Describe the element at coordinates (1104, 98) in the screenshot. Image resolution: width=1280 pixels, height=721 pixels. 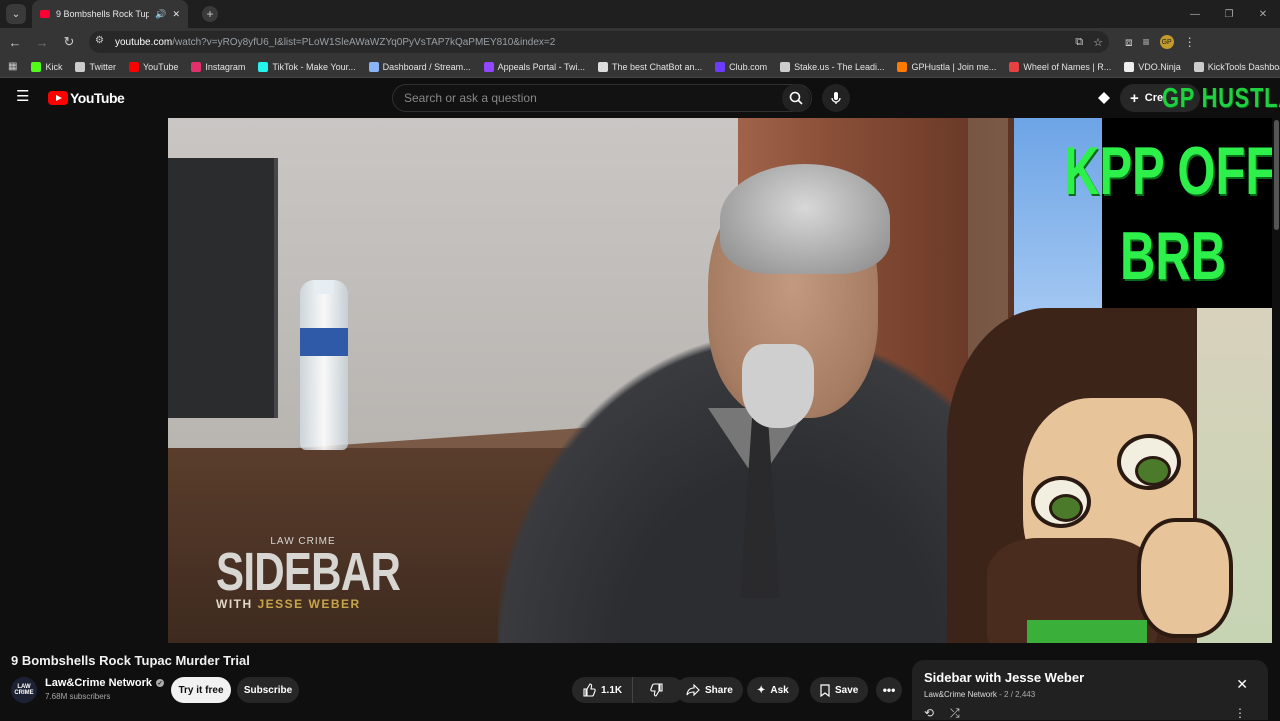
I see `sparkle-icon` at that location.